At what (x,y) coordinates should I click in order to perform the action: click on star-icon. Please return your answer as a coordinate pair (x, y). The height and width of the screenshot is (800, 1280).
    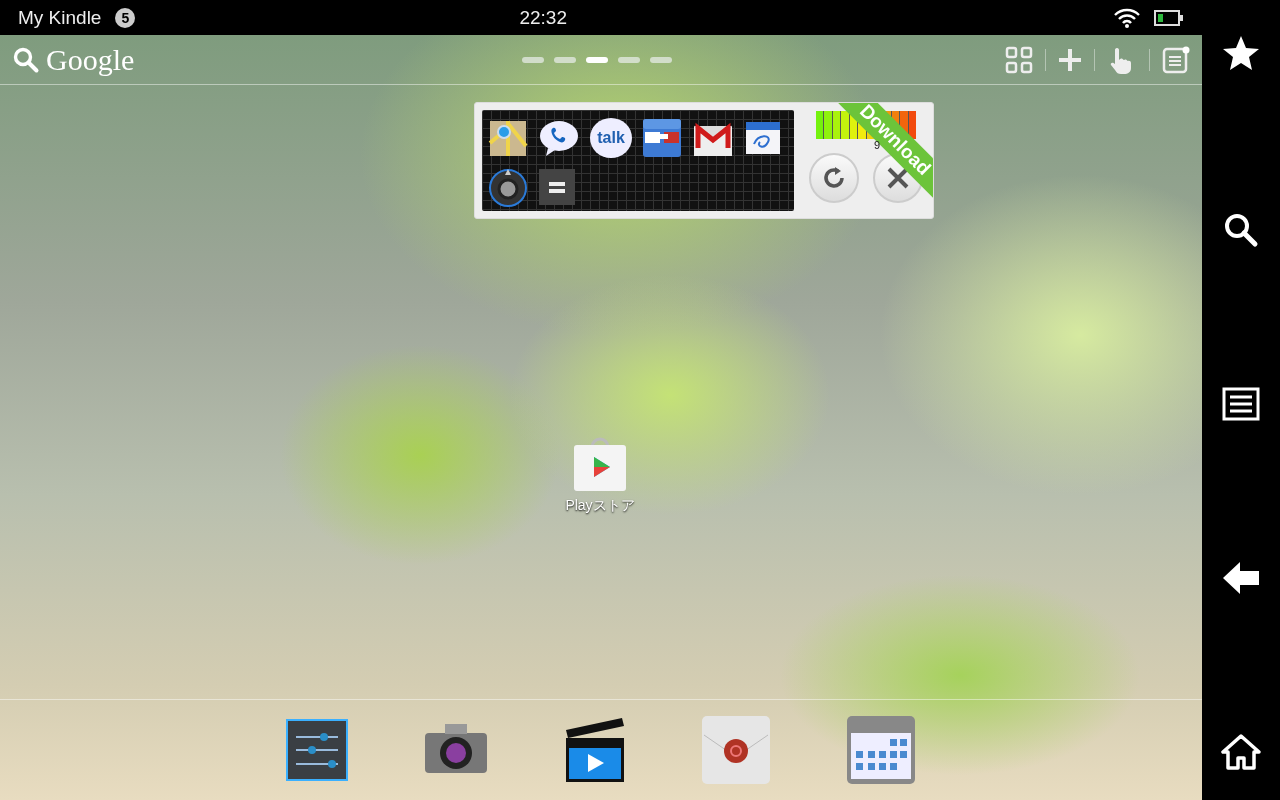
    Looking at the image, I should click on (1241, 53).